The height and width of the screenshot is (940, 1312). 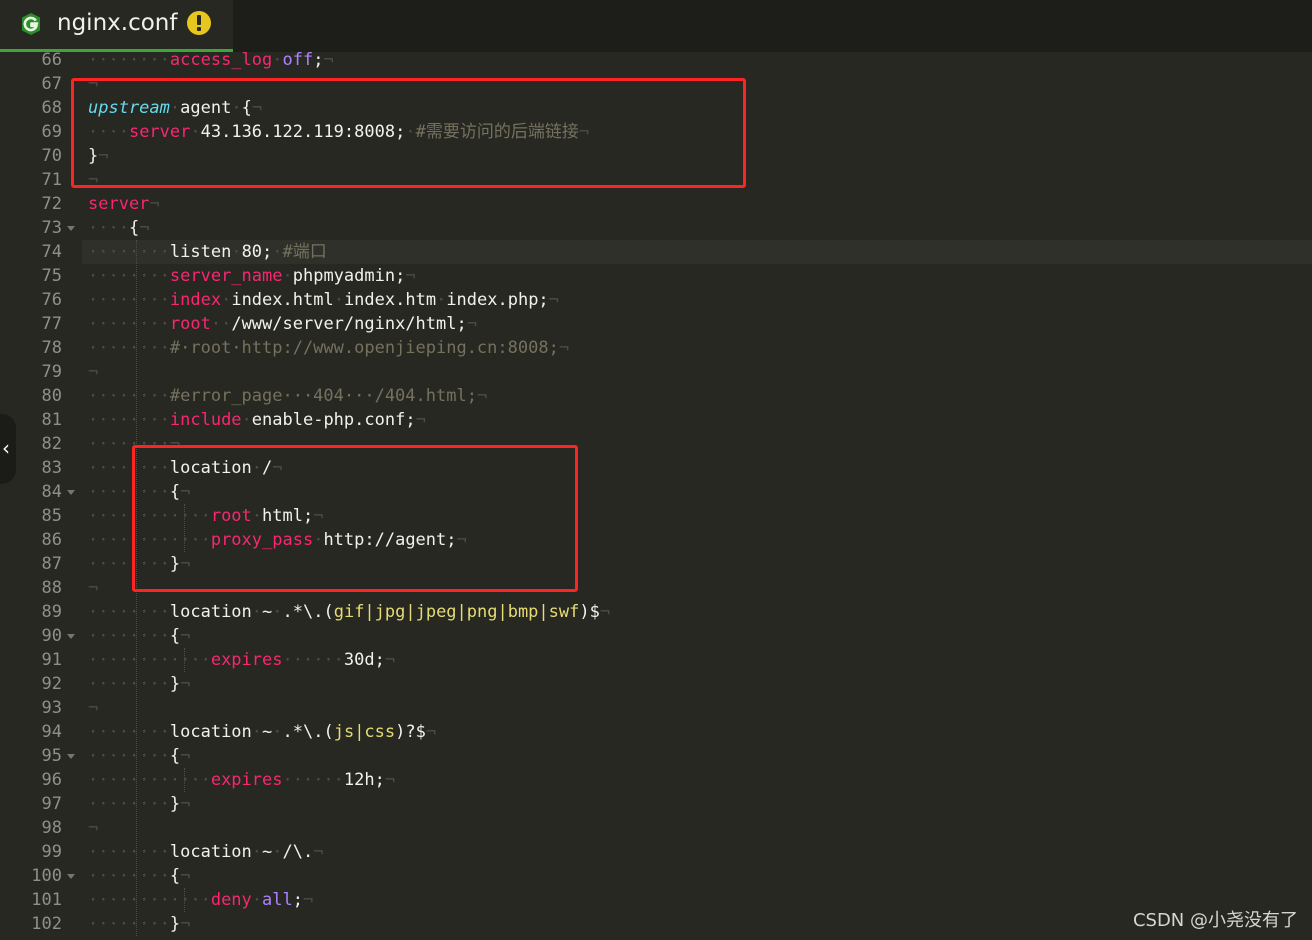 What do you see at coordinates (51, 108) in the screenshot?
I see `line-number: 68` at bounding box center [51, 108].